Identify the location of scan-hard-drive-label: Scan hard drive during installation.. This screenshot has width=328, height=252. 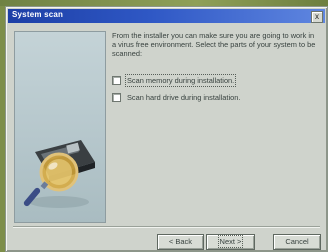
(183, 97).